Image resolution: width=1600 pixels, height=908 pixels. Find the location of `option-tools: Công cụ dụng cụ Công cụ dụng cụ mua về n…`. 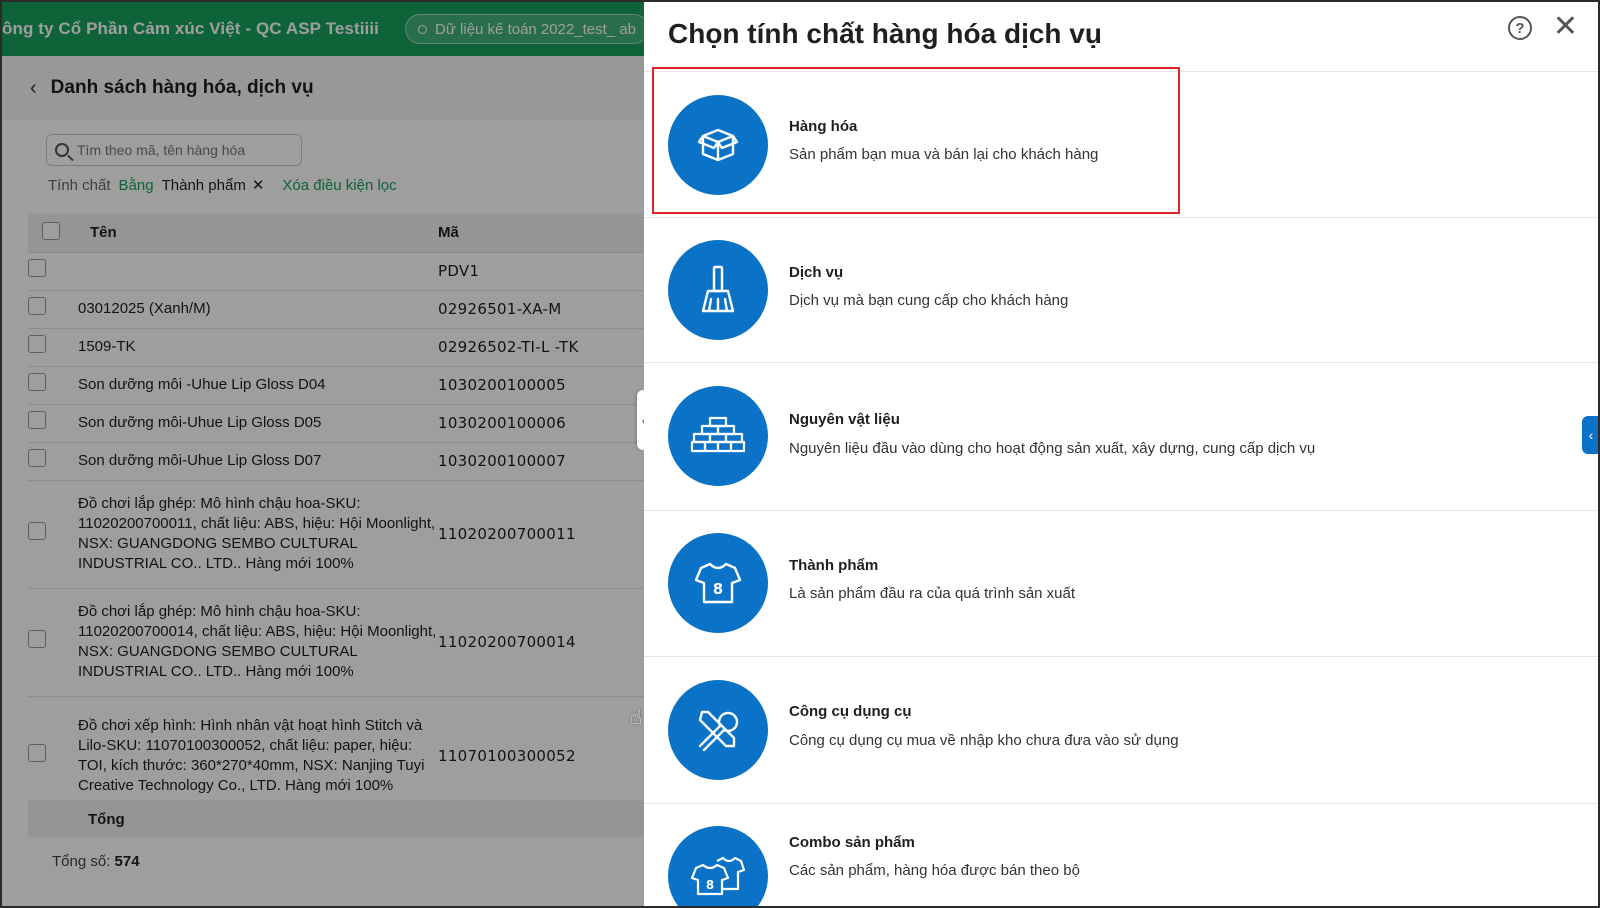

option-tools: Công cụ dụng cụ Công cụ dụng cụ mua về n… is located at coordinates (1121, 730).